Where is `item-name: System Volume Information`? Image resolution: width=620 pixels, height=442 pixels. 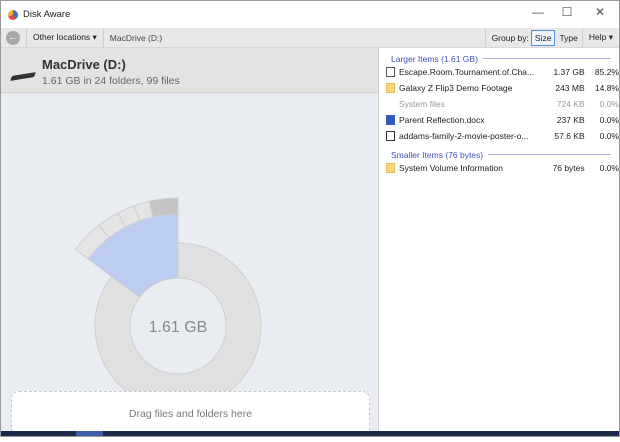
item-name: System Volume Information is located at coordinates (451, 168).